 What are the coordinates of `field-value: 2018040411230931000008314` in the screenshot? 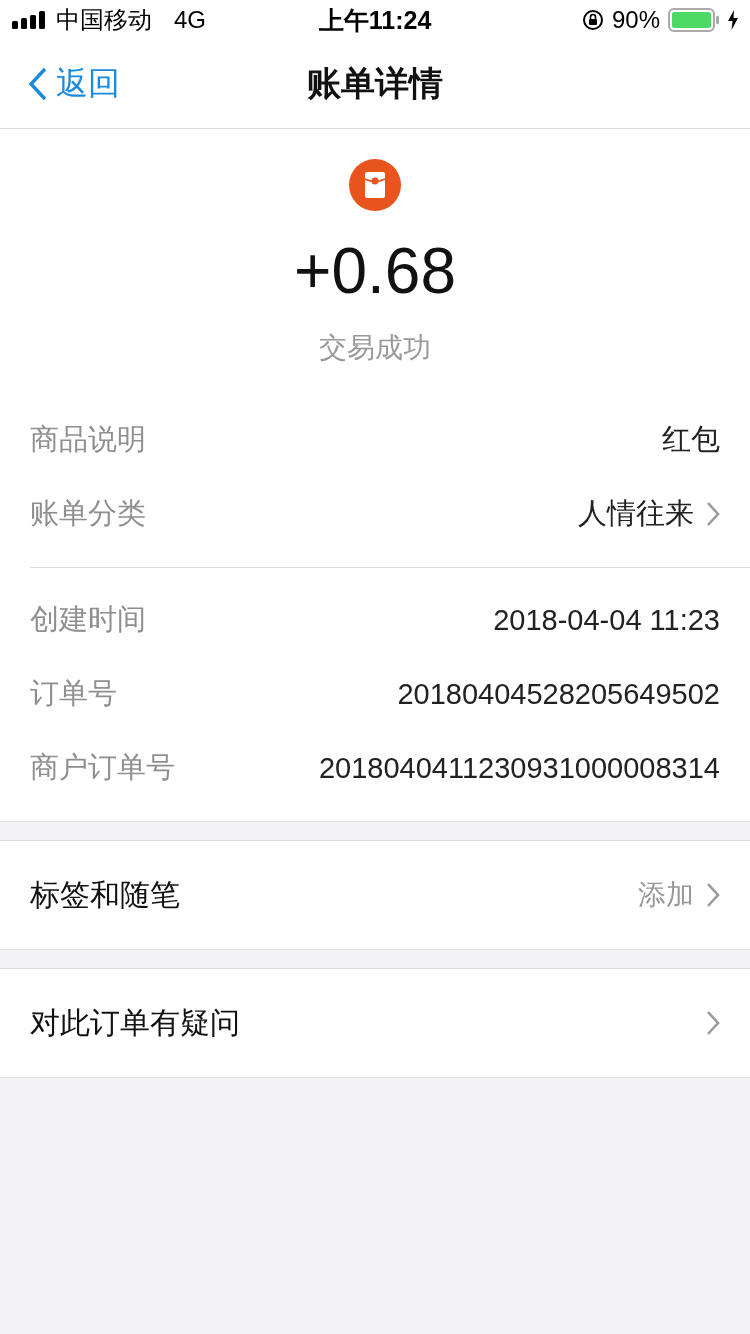 It's located at (519, 768).